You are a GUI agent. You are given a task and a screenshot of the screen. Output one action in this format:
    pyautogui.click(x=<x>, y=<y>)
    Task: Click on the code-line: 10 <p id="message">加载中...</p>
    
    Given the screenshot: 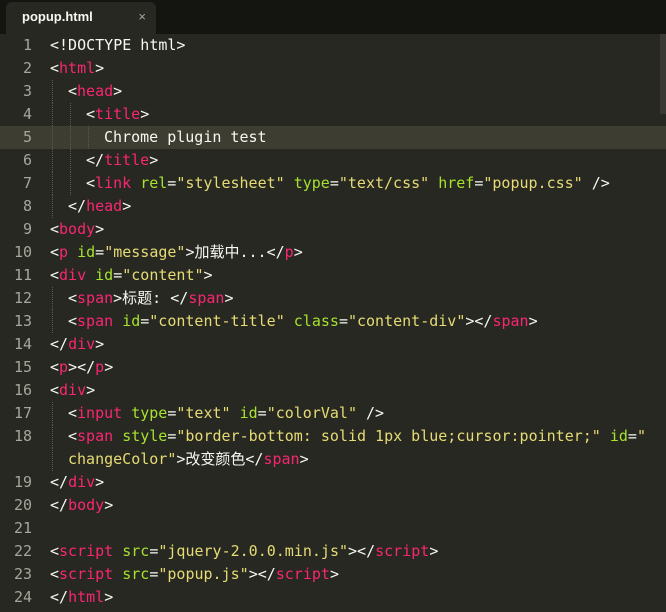 What is the action you would take?
    pyautogui.click(x=333, y=252)
    